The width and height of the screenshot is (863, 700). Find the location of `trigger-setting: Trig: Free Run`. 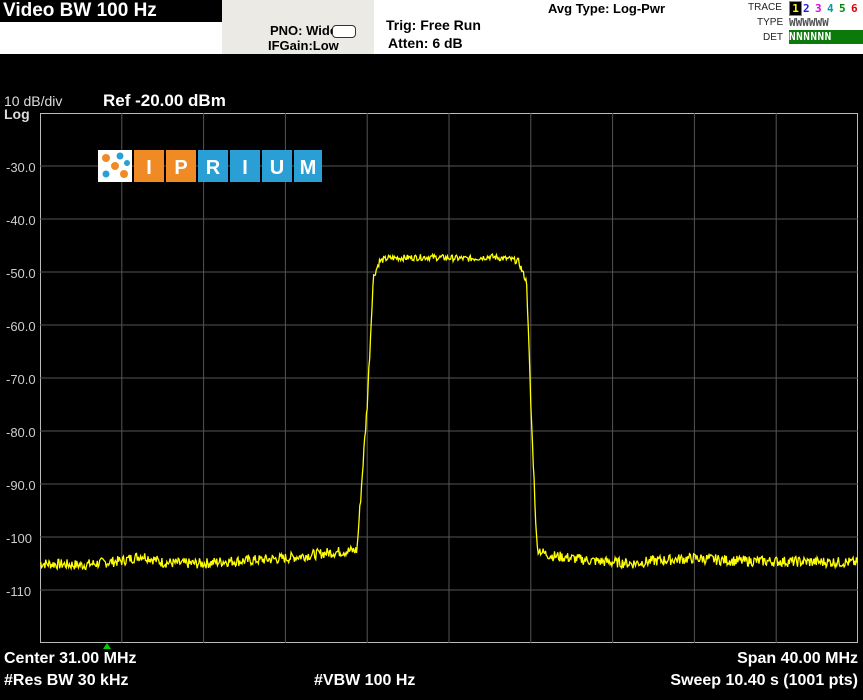

trigger-setting: Trig: Free Run is located at coordinates (433, 25).